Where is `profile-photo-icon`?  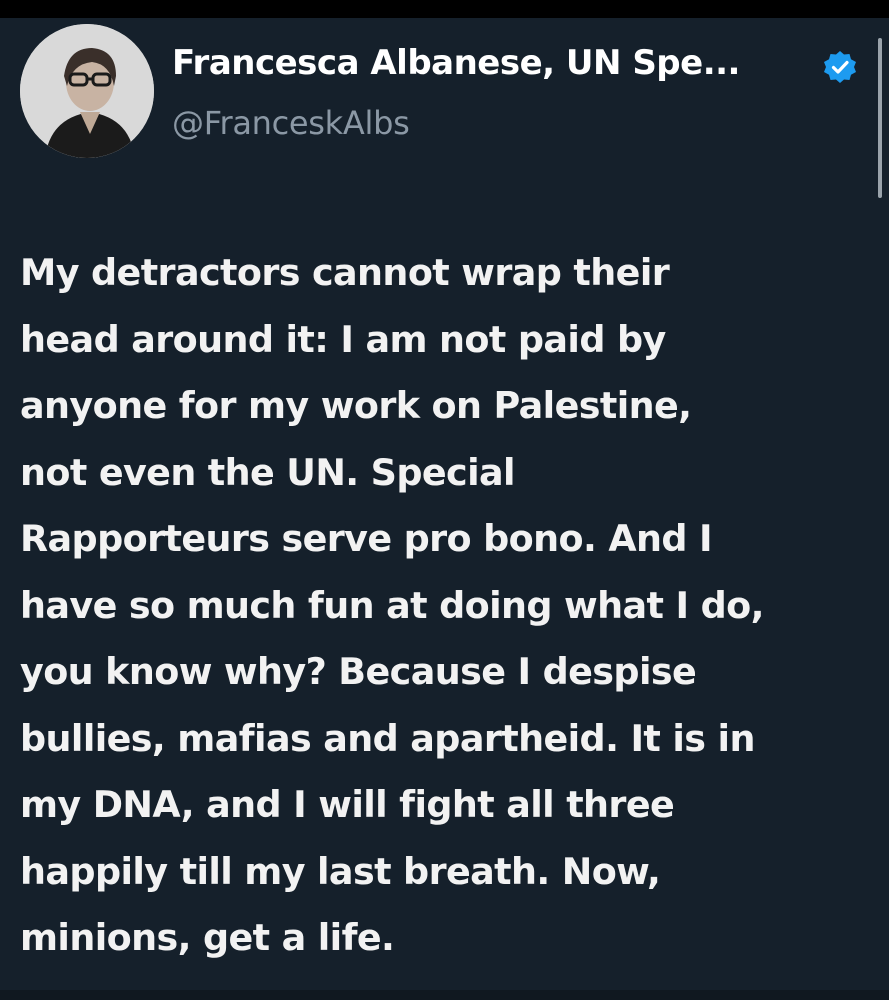 profile-photo-icon is located at coordinates (87, 91).